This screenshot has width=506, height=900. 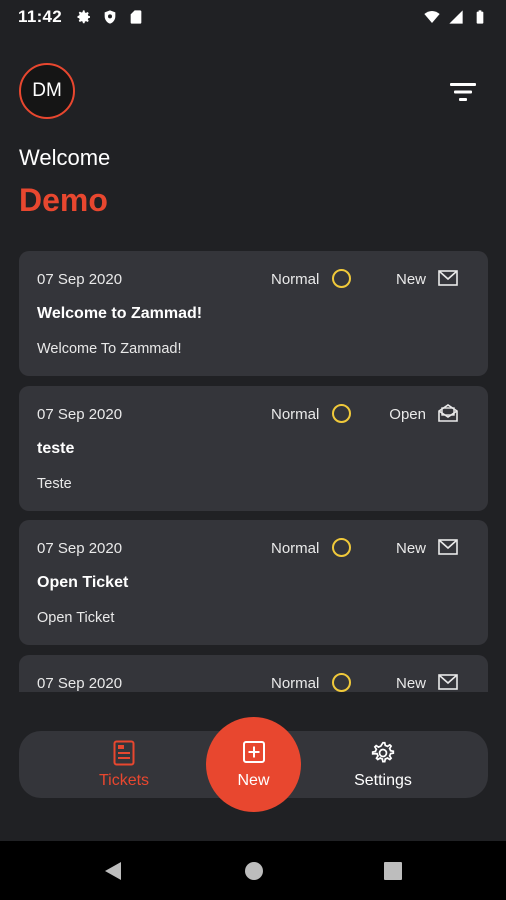 I want to click on shield-icon, so click(x=110, y=17).